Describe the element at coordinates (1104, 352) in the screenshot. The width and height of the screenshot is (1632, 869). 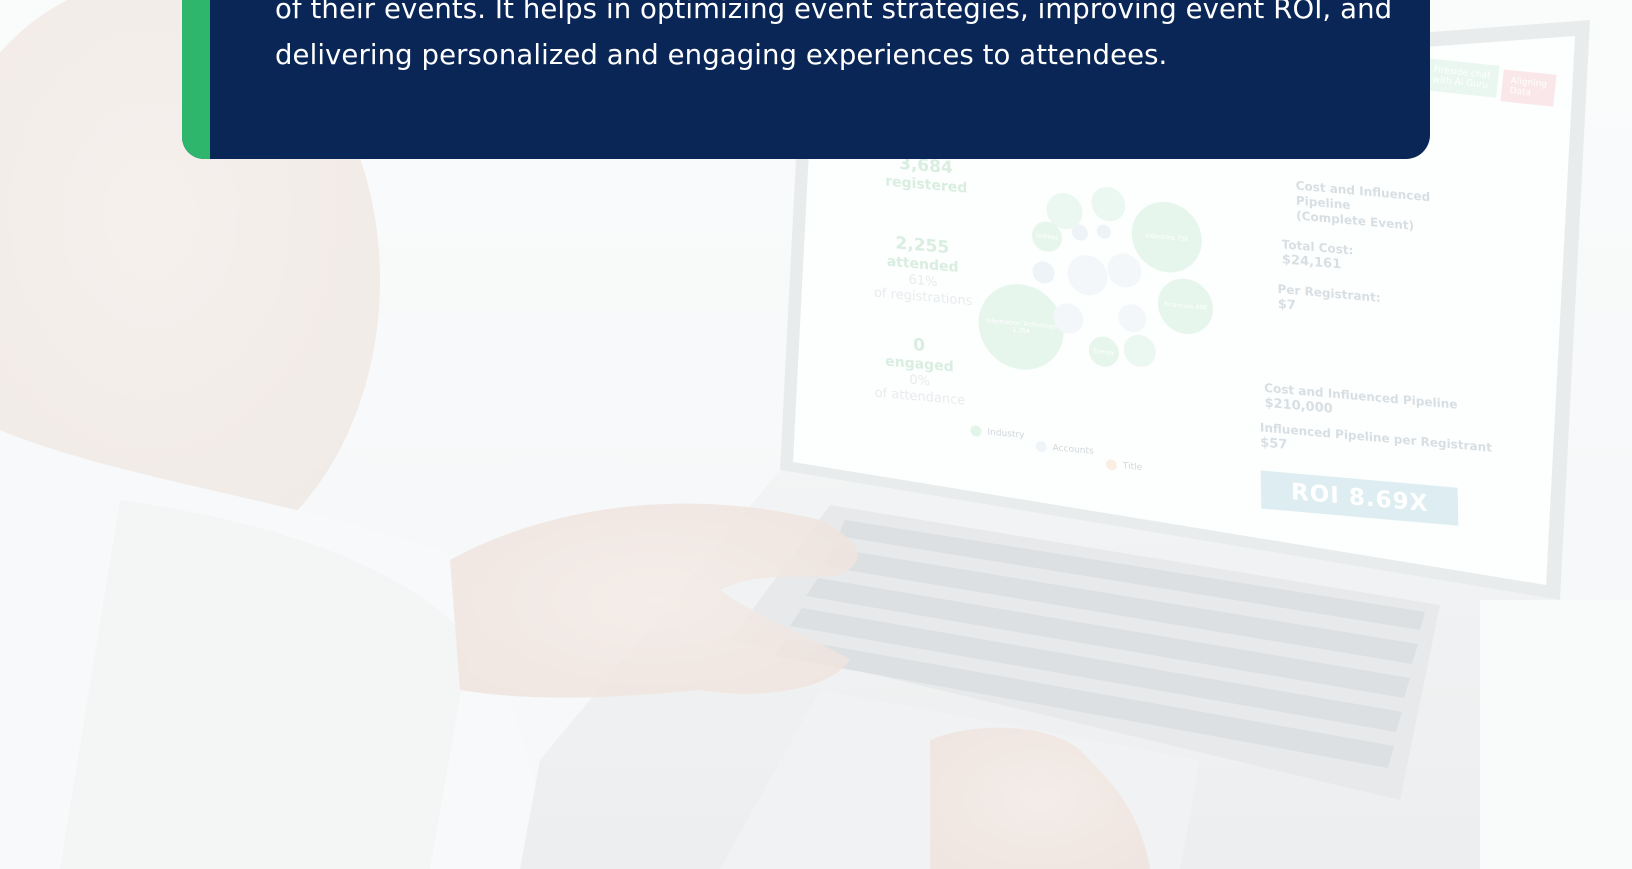
I see `bubble-energy: Energy` at that location.